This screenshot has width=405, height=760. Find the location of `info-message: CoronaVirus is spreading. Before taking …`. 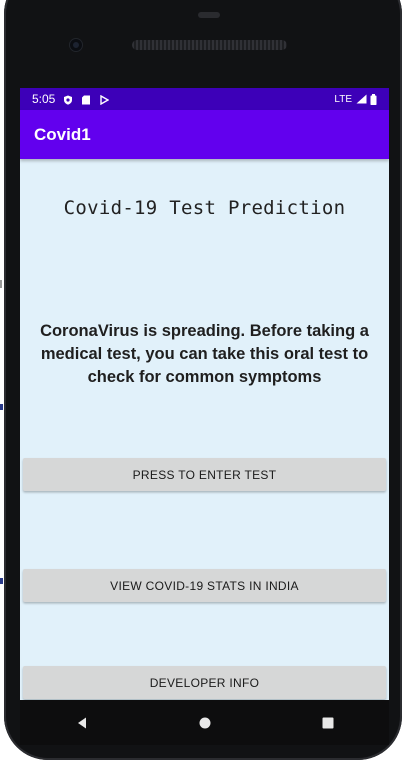

info-message: CoronaVirus is spreading. Before taking … is located at coordinates (204, 354).